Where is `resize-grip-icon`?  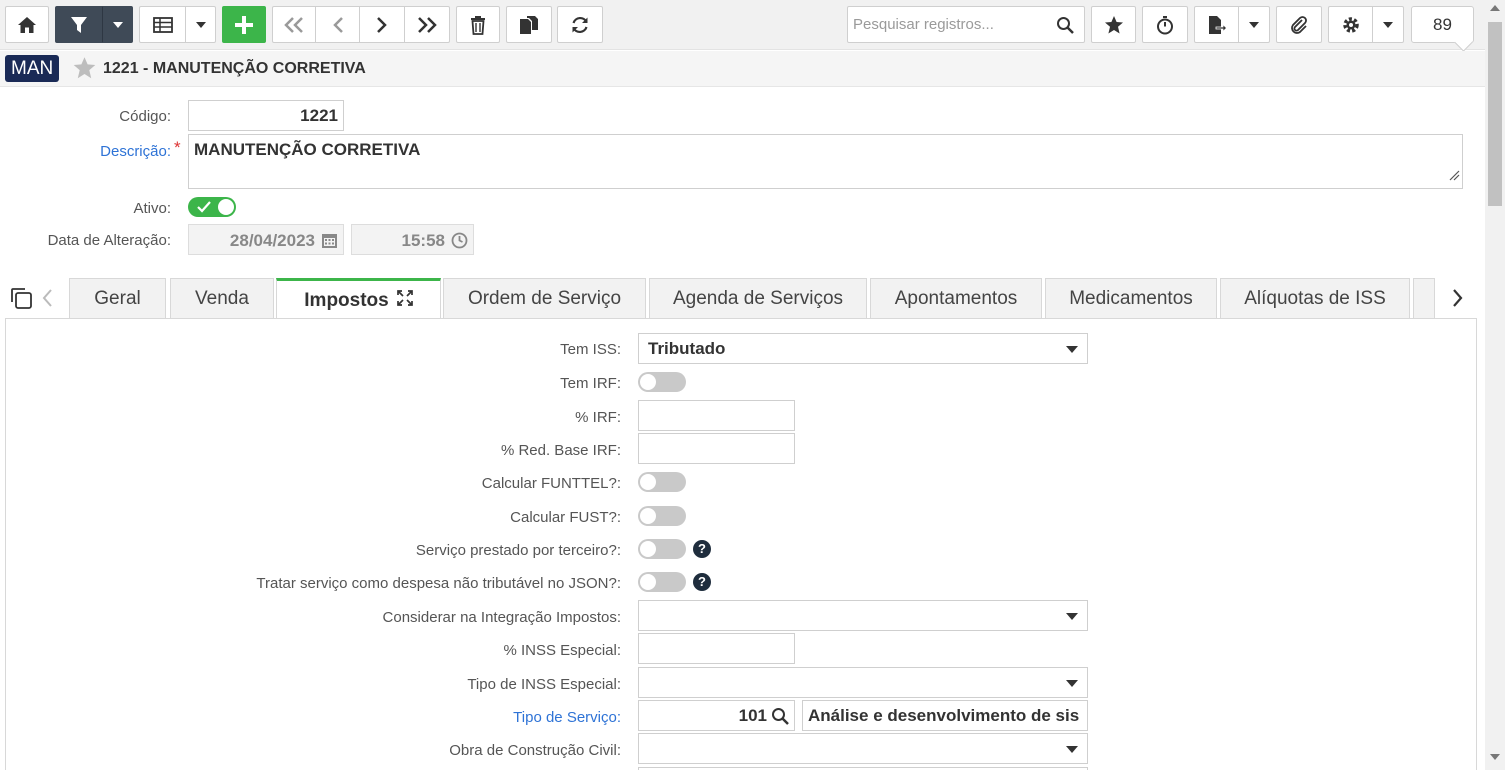
resize-grip-icon is located at coordinates (1454, 176).